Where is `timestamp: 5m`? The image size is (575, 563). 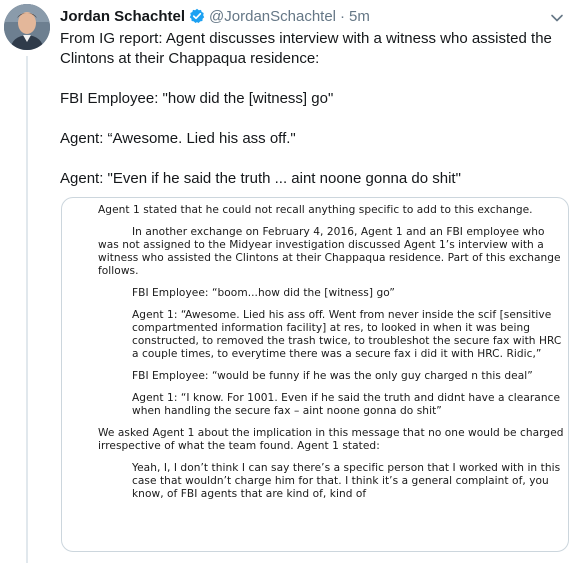
timestamp: 5m is located at coordinates (359, 16).